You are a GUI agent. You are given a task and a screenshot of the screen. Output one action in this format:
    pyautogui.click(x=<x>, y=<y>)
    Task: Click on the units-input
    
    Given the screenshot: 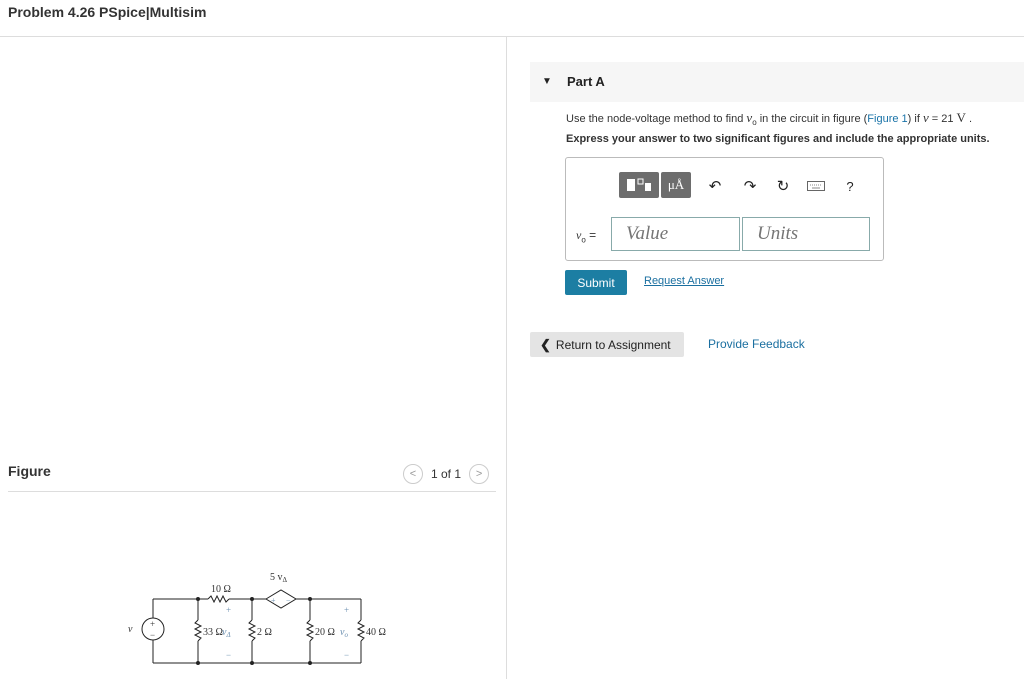 What is the action you would take?
    pyautogui.click(x=806, y=234)
    